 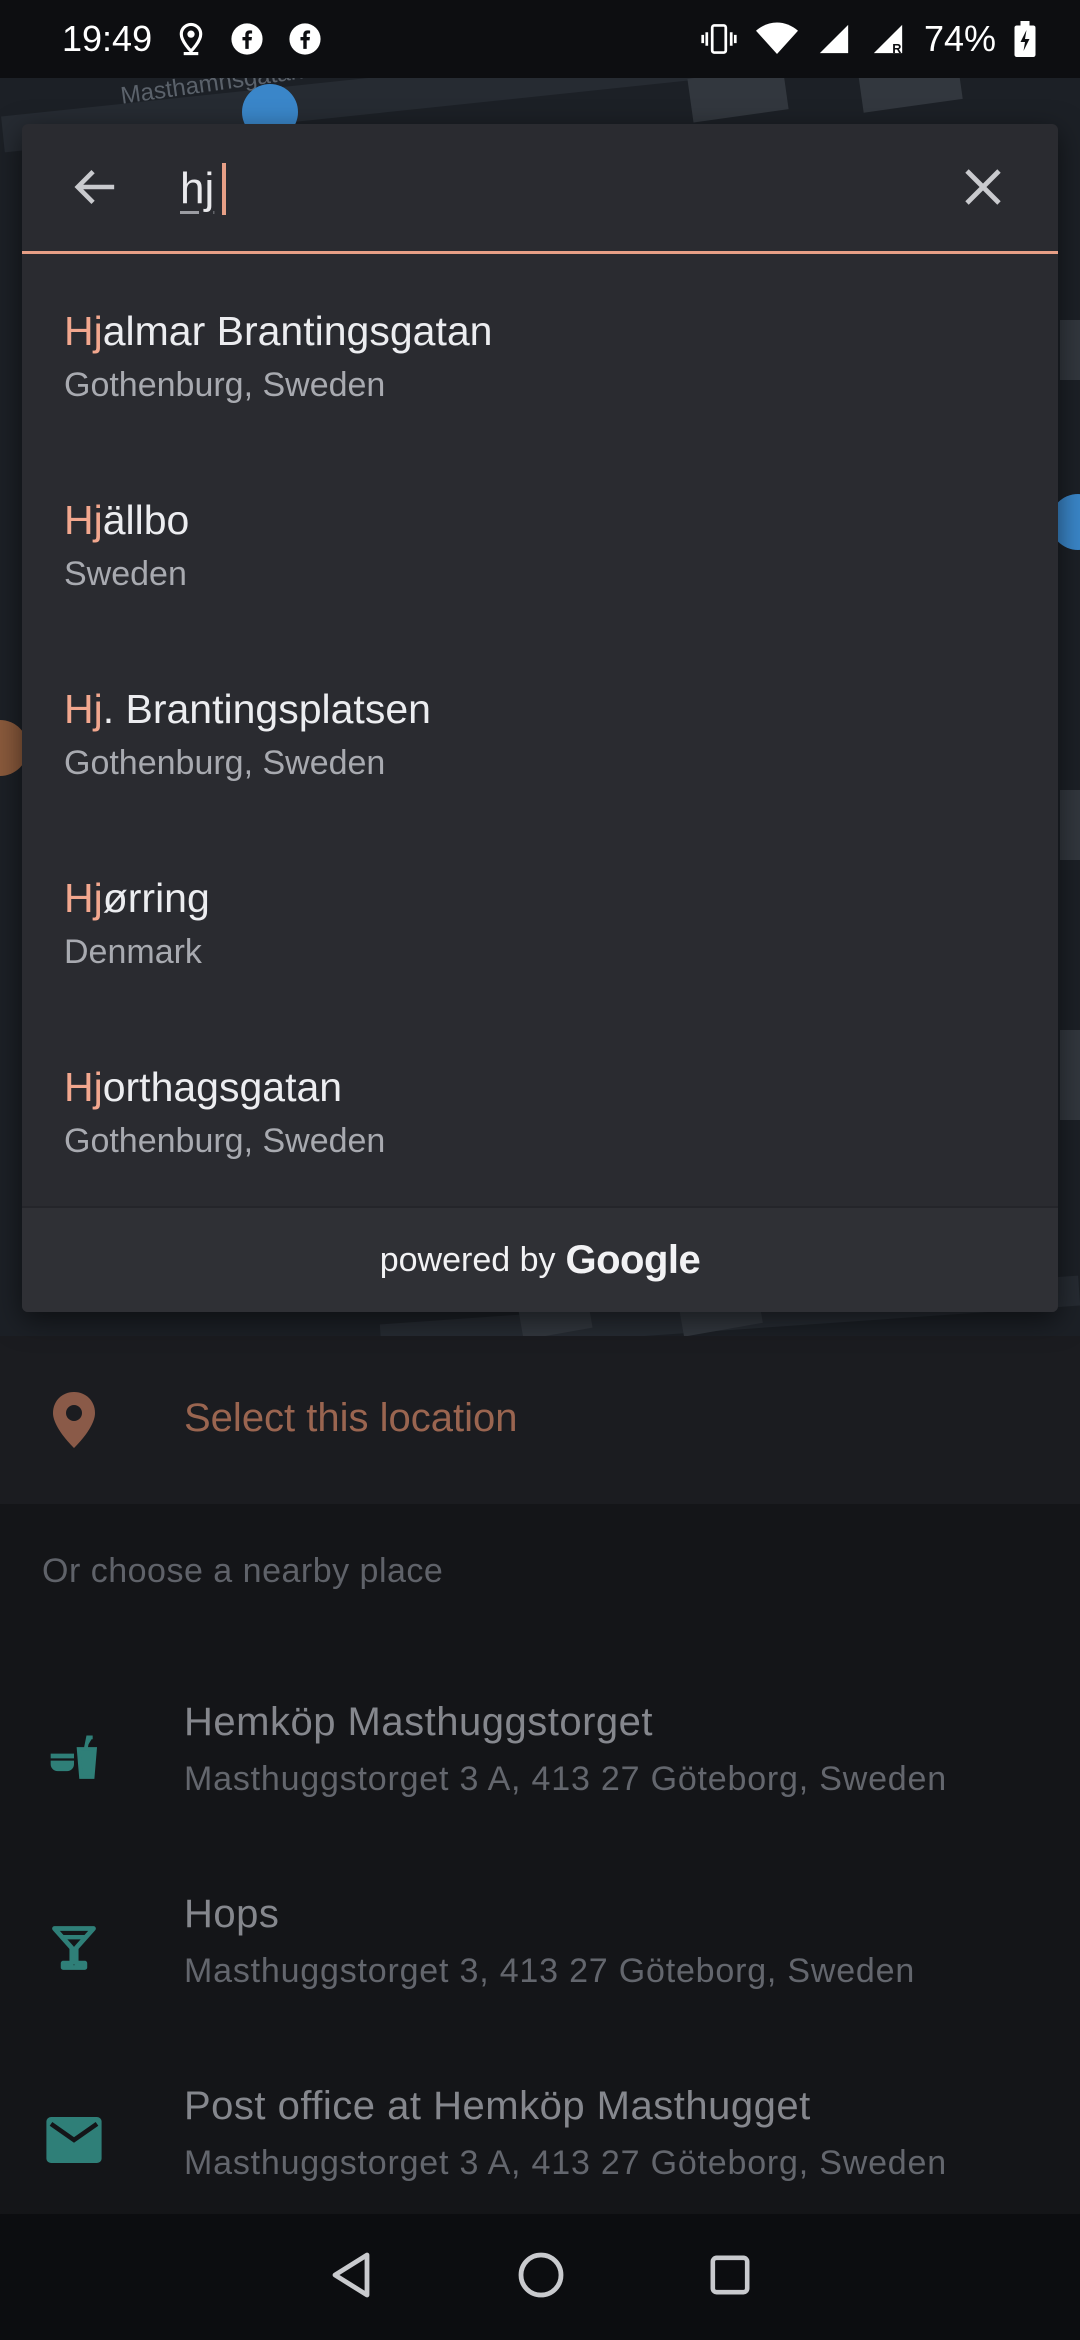 I want to click on clear-search-button, so click(x=983, y=189).